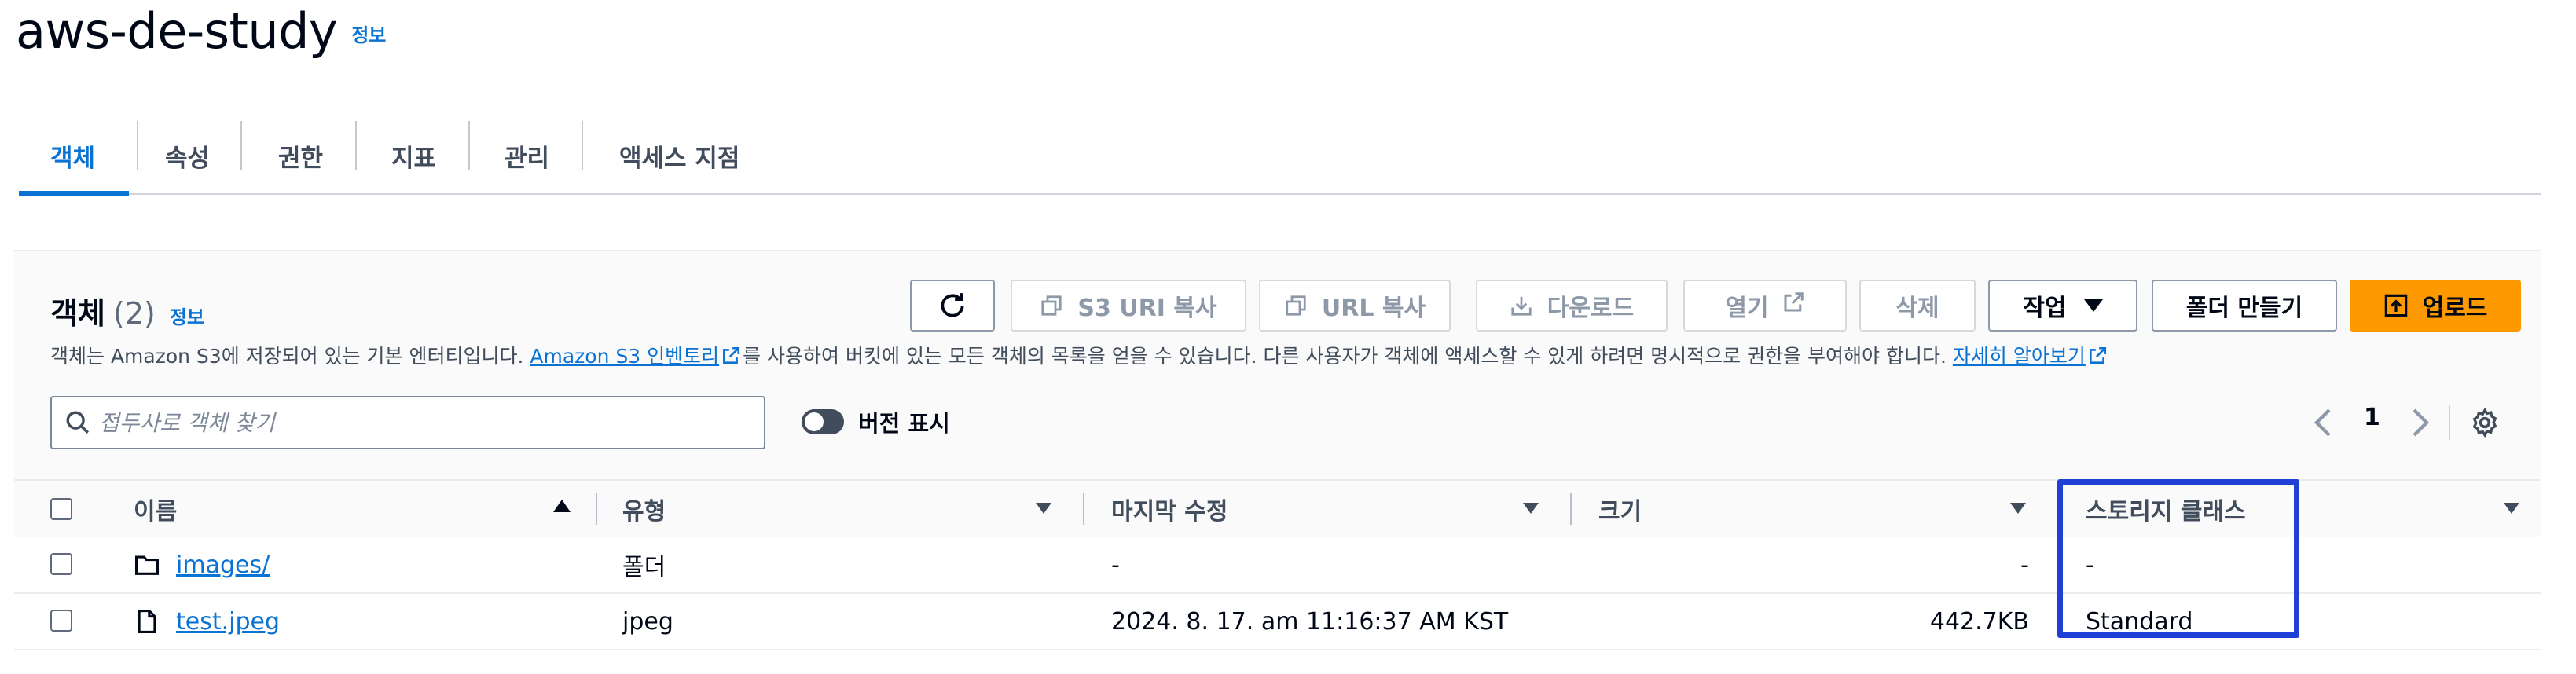  I want to click on tab-management-label: 관리, so click(527, 159).